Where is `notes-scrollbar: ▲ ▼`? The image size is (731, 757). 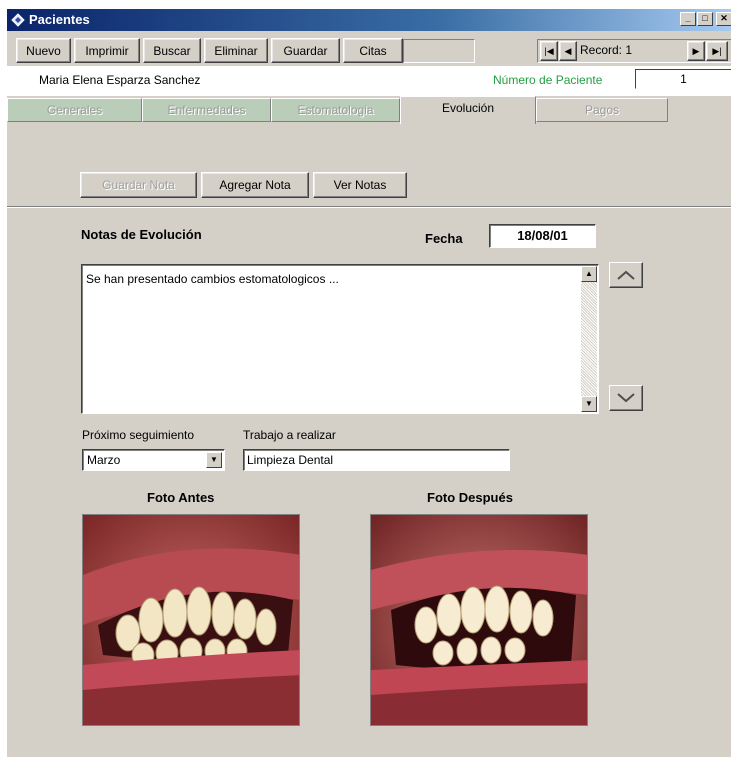
notes-scrollbar: ▲ ▼ is located at coordinates (589, 339).